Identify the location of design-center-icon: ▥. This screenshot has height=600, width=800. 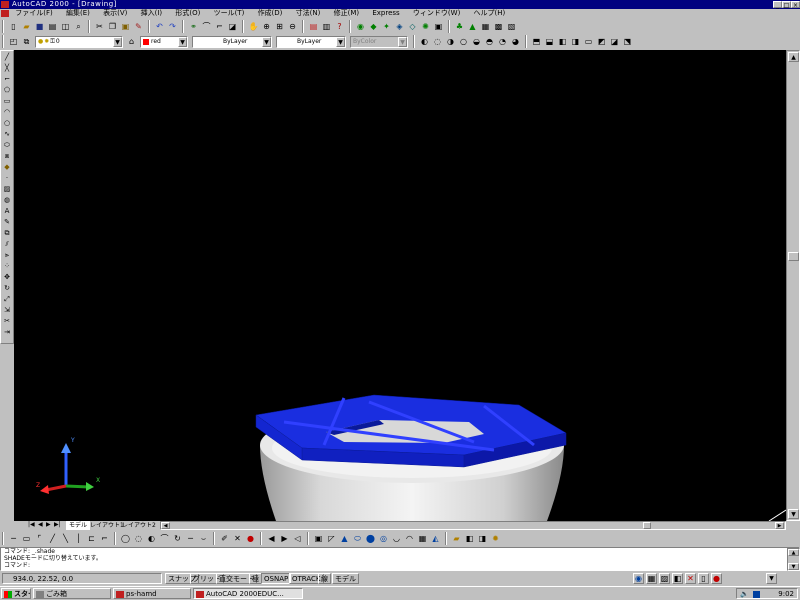
(326, 26).